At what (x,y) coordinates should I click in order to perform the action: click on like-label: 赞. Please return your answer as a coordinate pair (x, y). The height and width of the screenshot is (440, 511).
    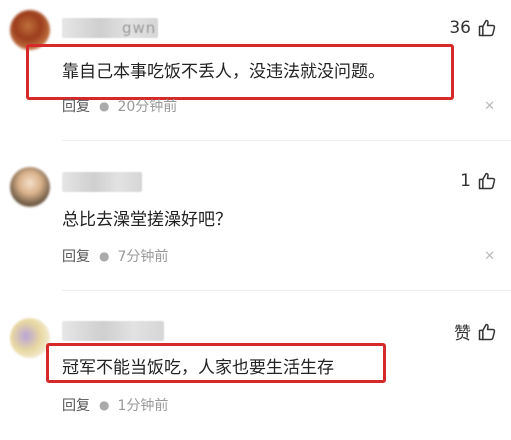
    Looking at the image, I should click on (462, 334).